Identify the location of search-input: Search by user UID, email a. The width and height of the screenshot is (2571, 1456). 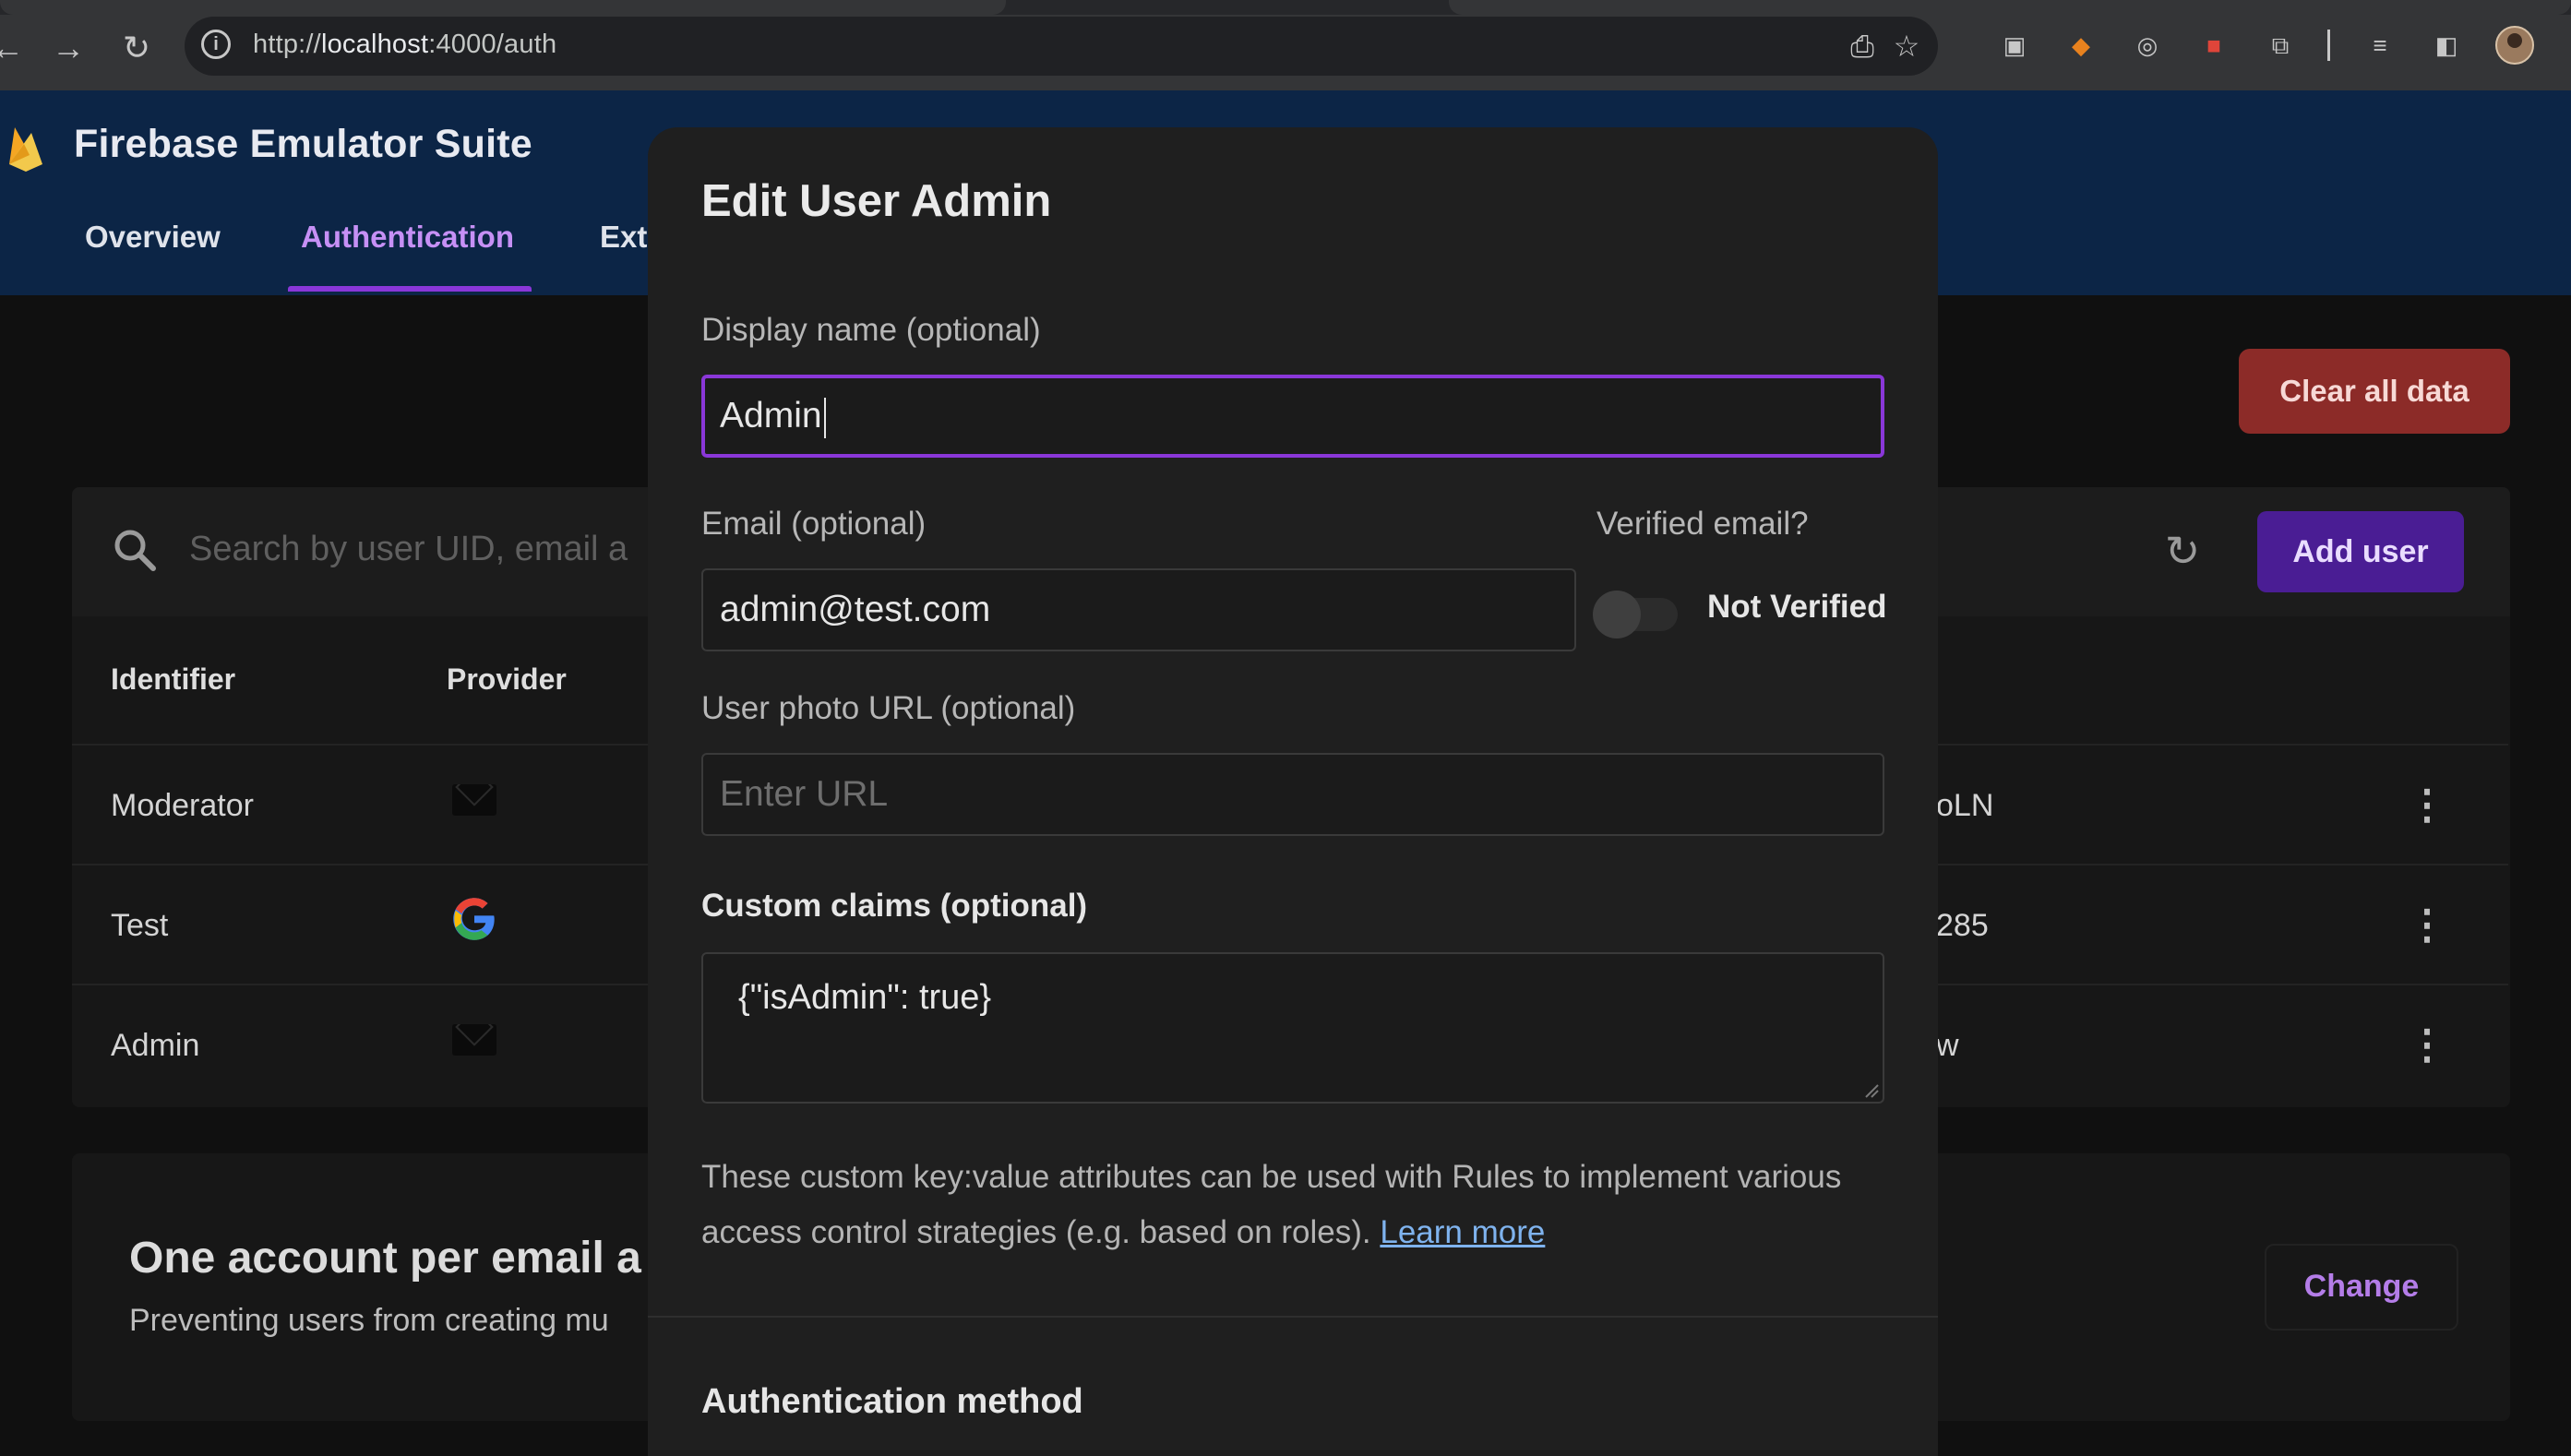
(408, 549).